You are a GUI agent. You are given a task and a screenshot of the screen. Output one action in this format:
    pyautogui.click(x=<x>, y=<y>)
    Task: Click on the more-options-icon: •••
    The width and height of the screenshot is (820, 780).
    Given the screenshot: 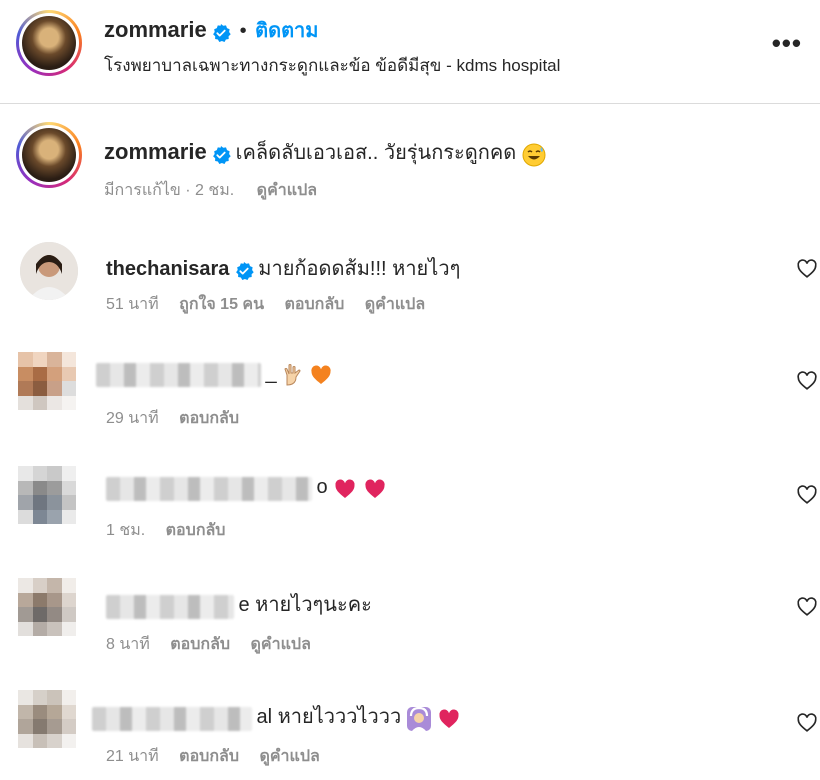 What is the action you would take?
    pyautogui.click(x=787, y=43)
    